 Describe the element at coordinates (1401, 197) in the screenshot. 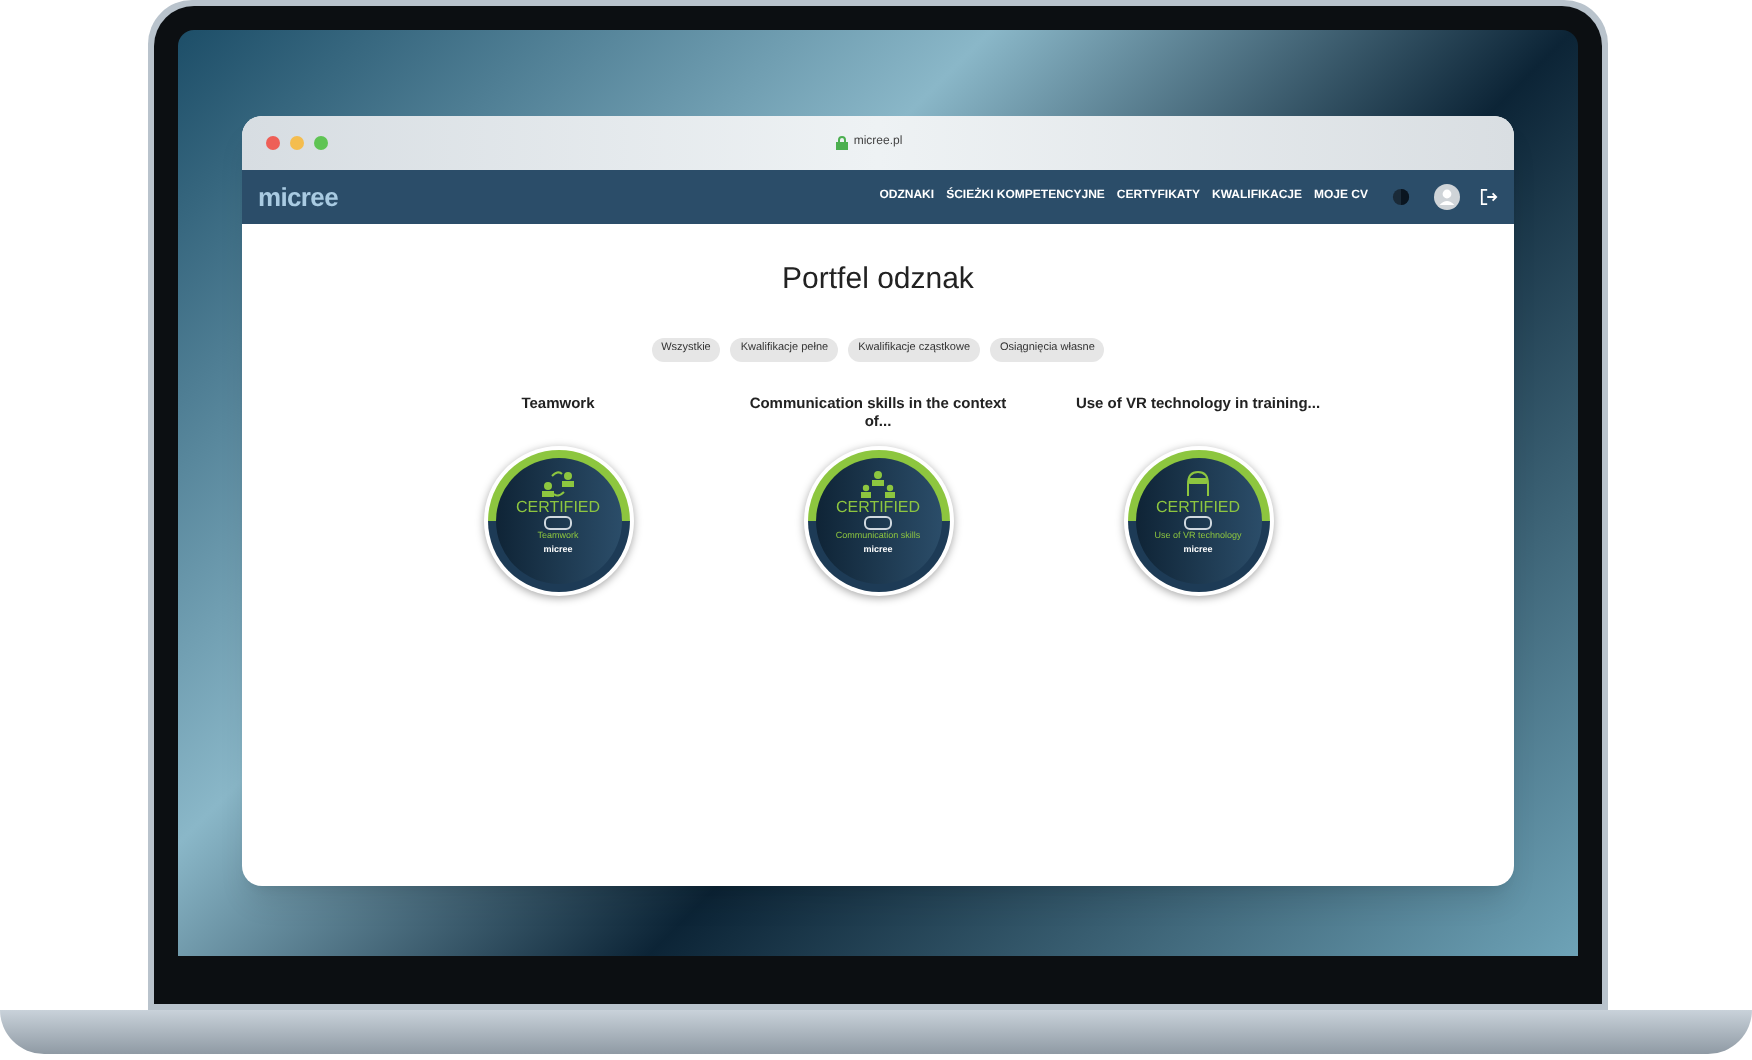

I see `contrast-icon` at that location.